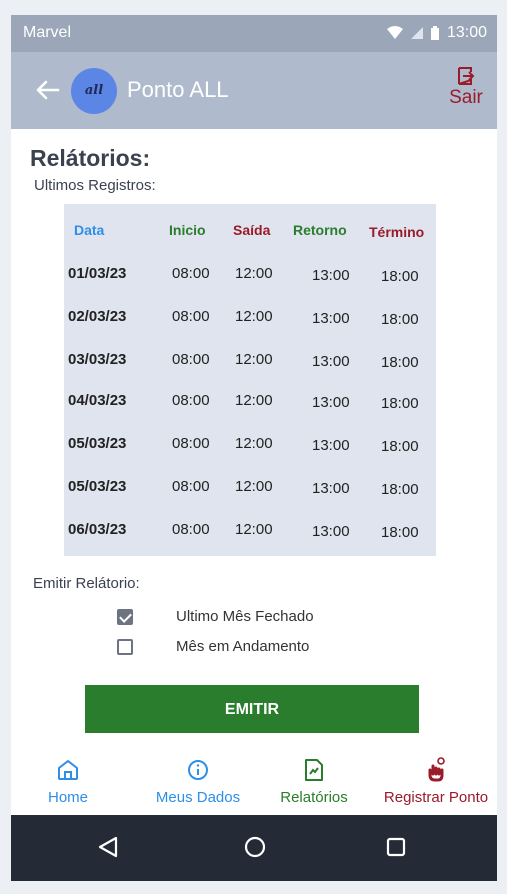  Describe the element at coordinates (187, 230) in the screenshot. I see `column-header-start: Inicio` at that location.